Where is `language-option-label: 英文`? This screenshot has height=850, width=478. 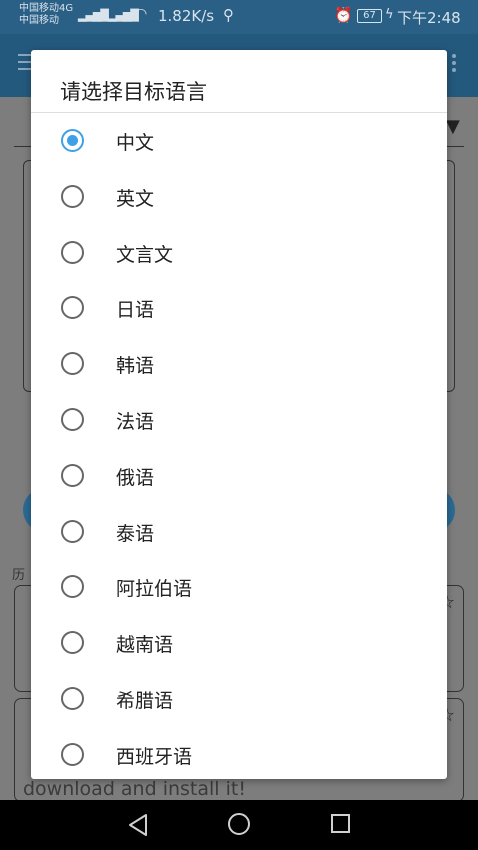
language-option-label: 英文 is located at coordinates (135, 198).